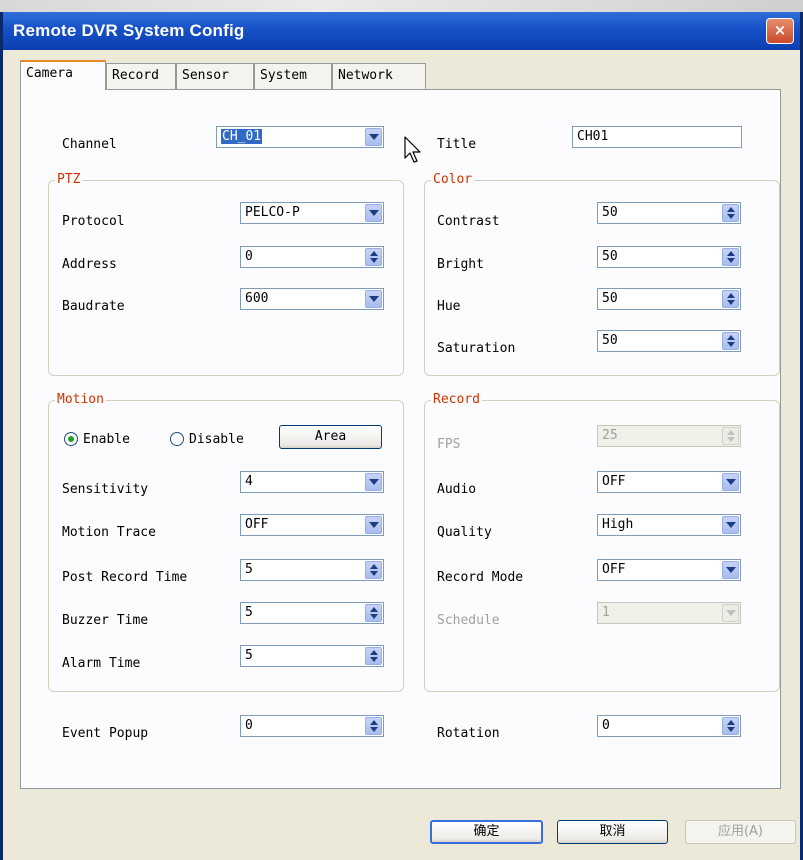  I want to click on title-bar: Remote DVR System Config ×, so click(401, 31).